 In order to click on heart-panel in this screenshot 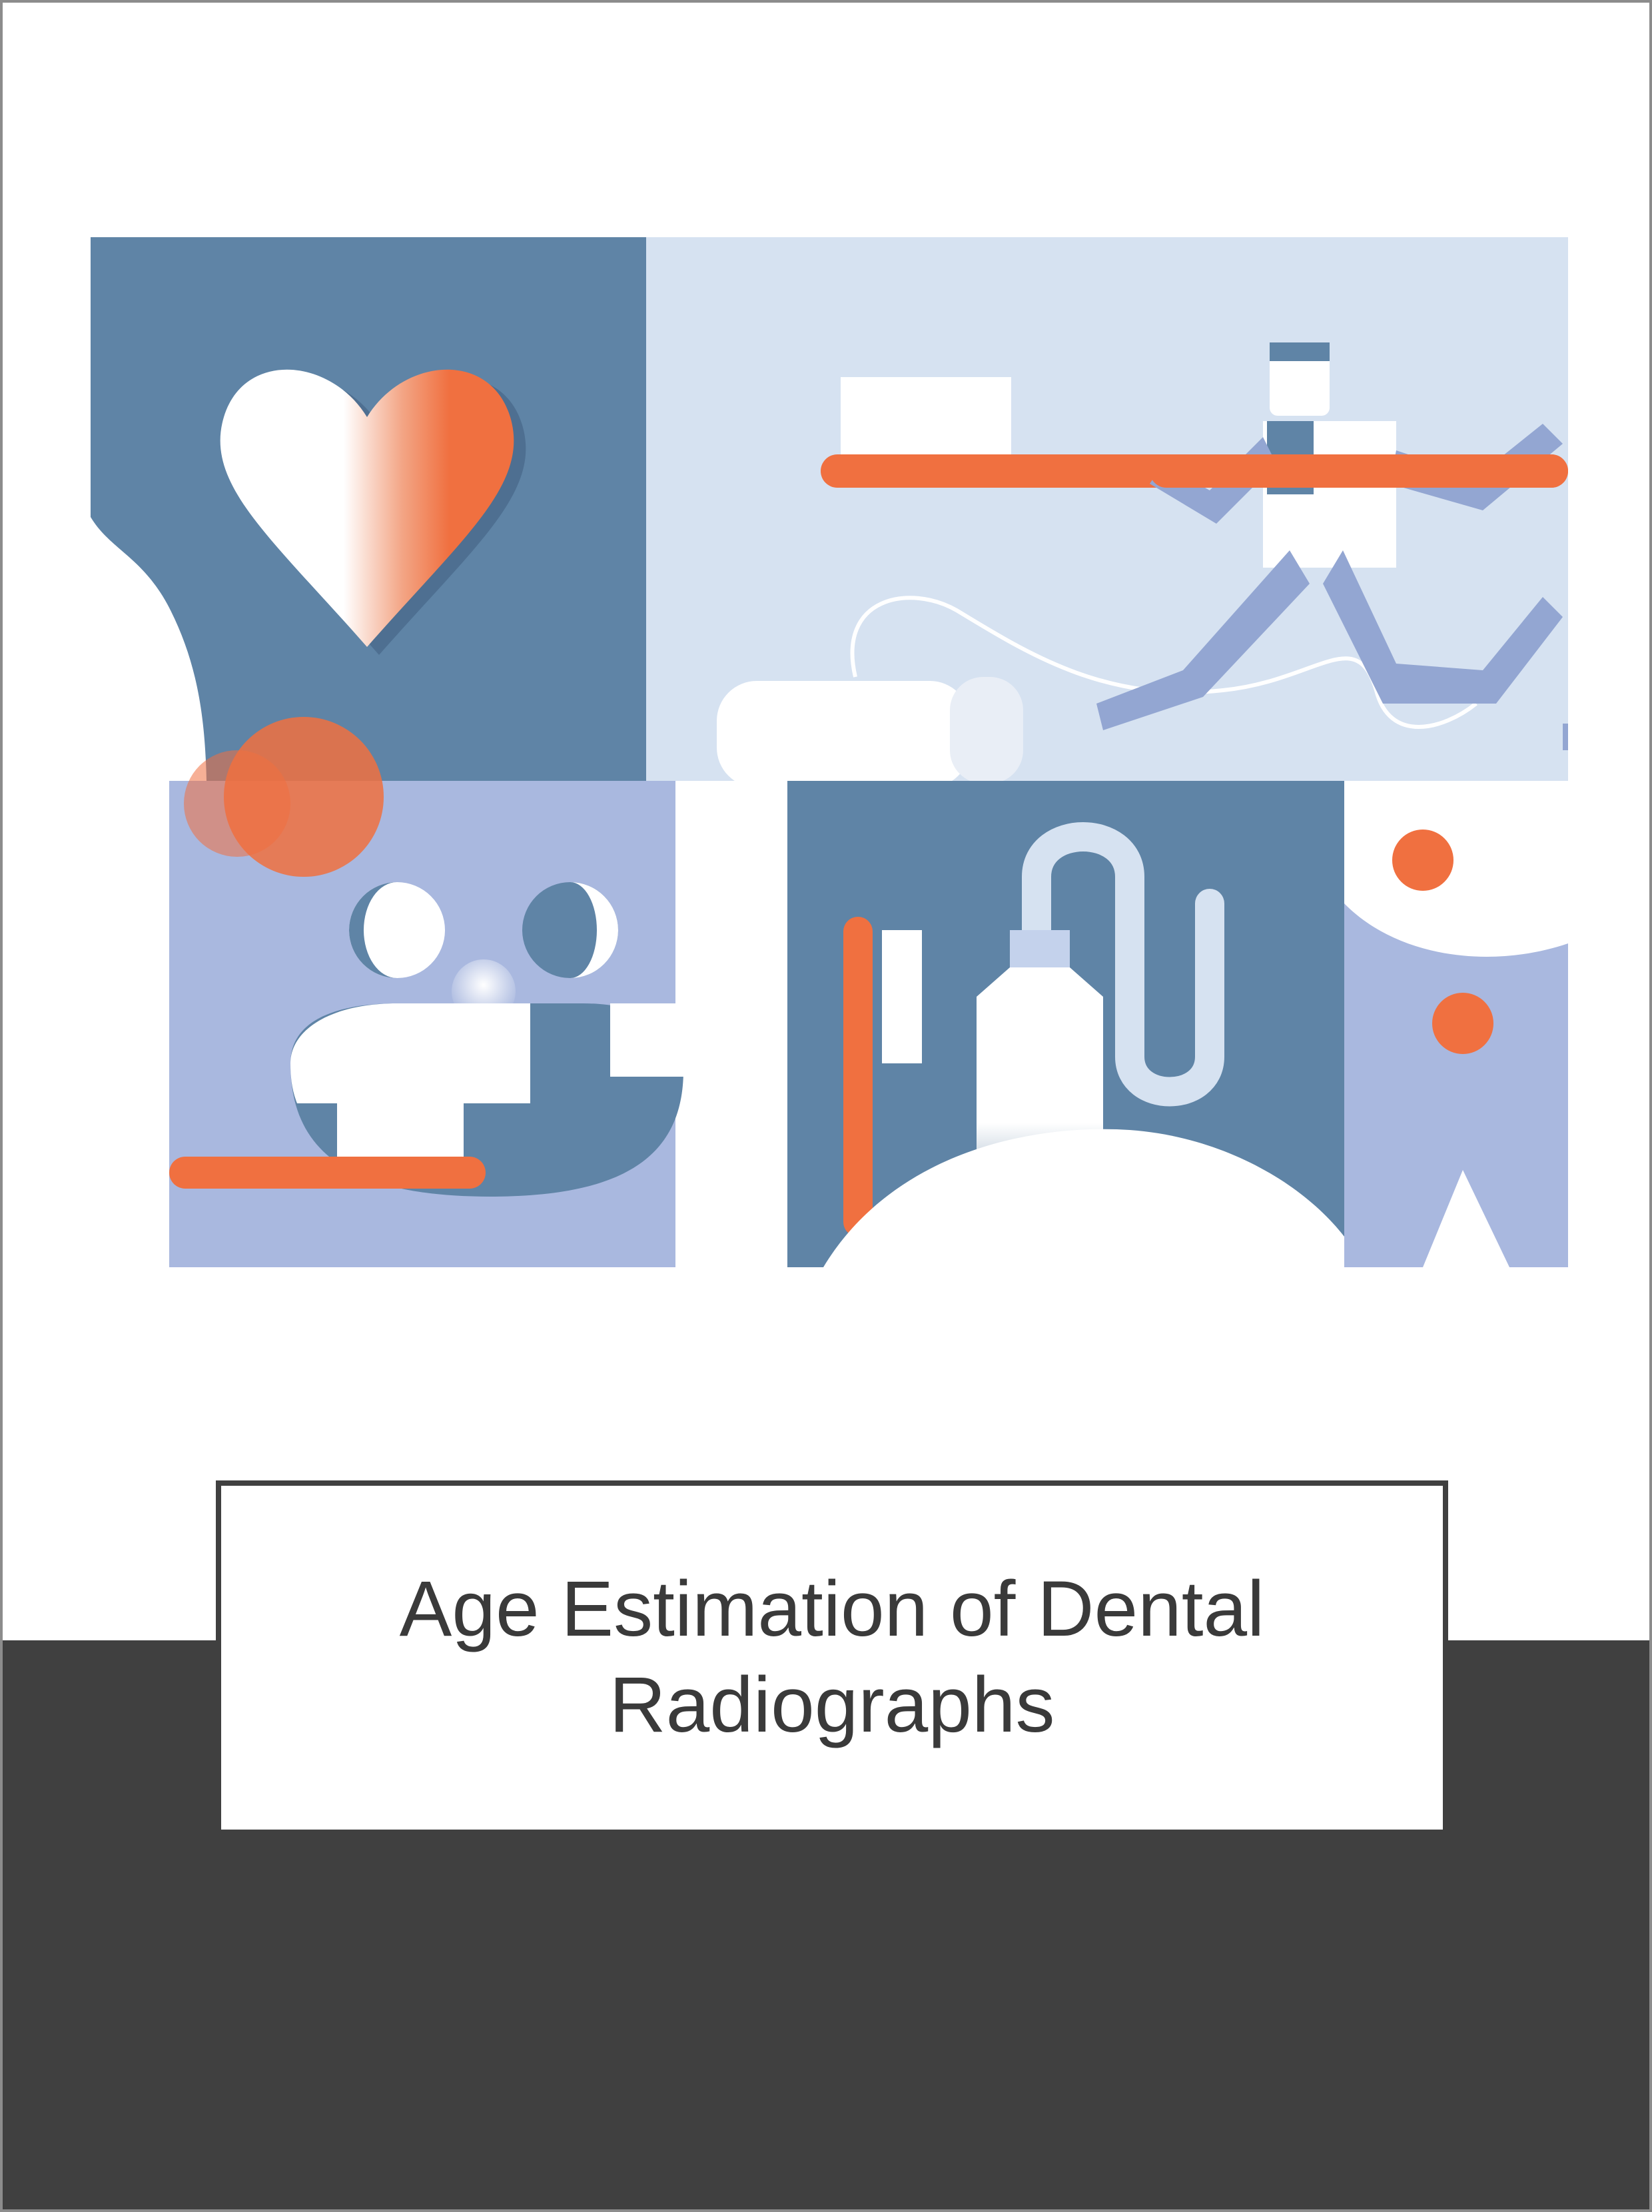, I will do `click(368, 509)`.